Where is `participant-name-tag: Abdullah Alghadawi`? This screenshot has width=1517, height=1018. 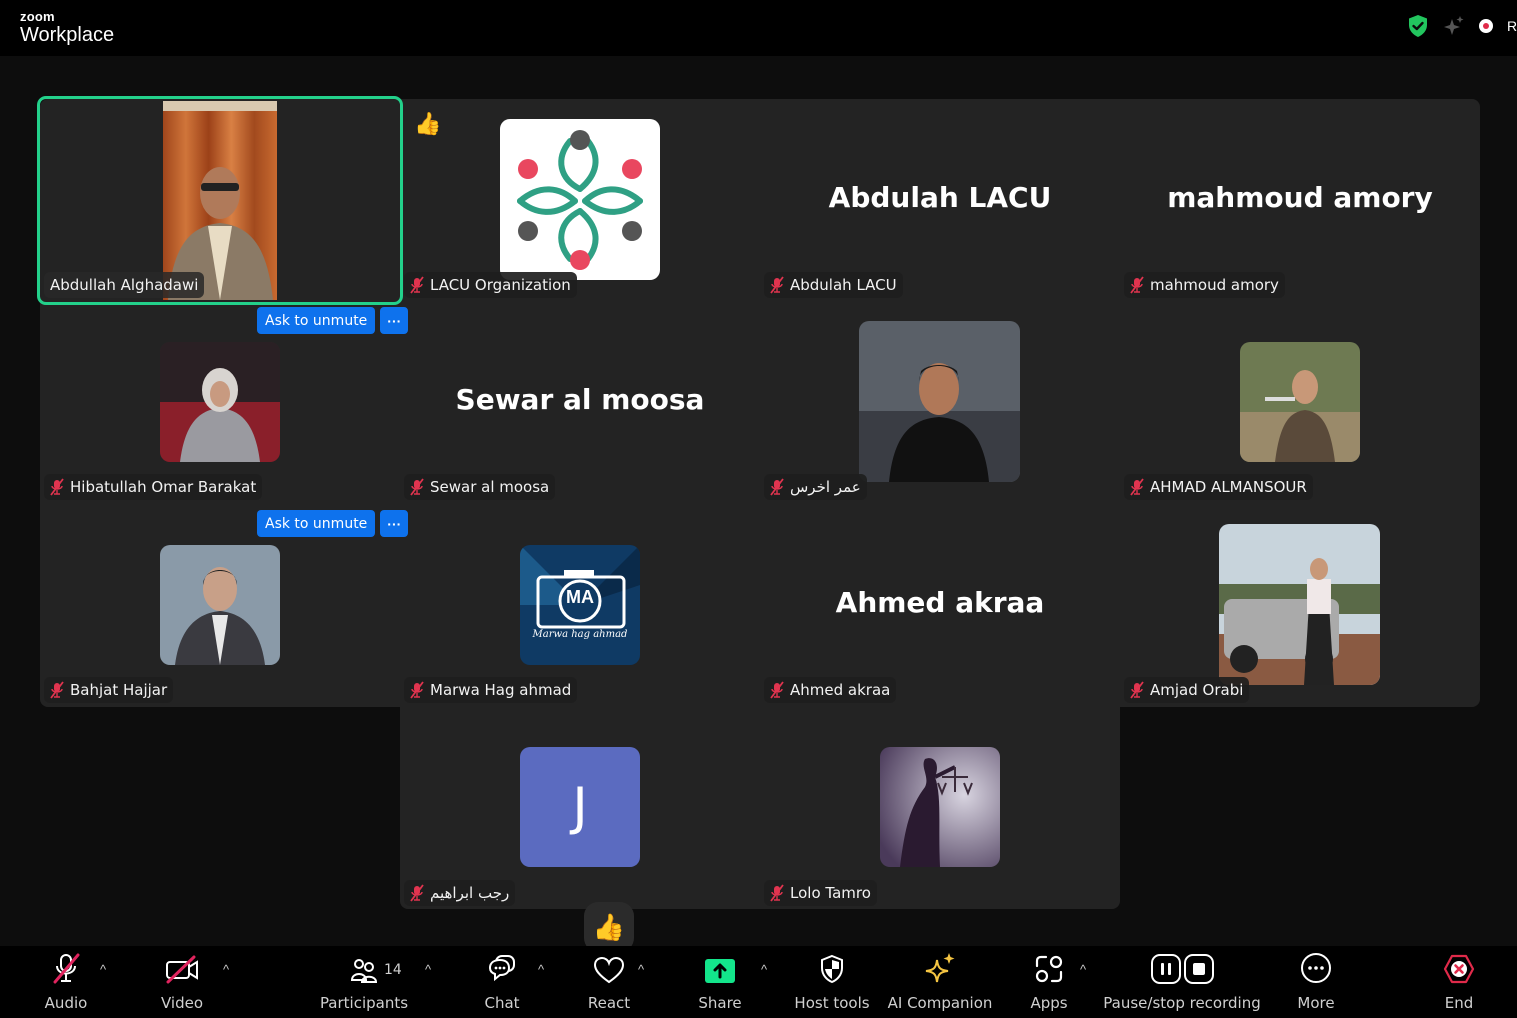 participant-name-tag: Abdullah Alghadawi is located at coordinates (124, 285).